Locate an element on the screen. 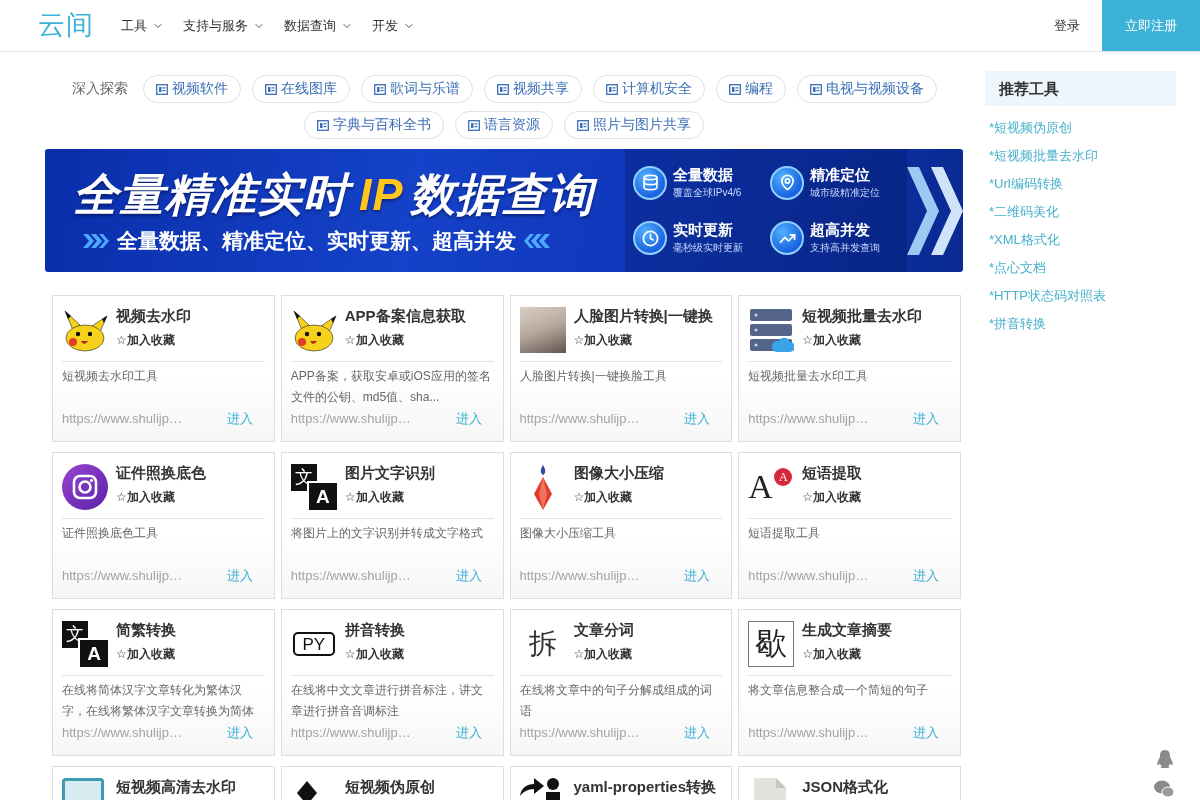 The image size is (1200, 800). arrow-person-icon is located at coordinates (539, 789).